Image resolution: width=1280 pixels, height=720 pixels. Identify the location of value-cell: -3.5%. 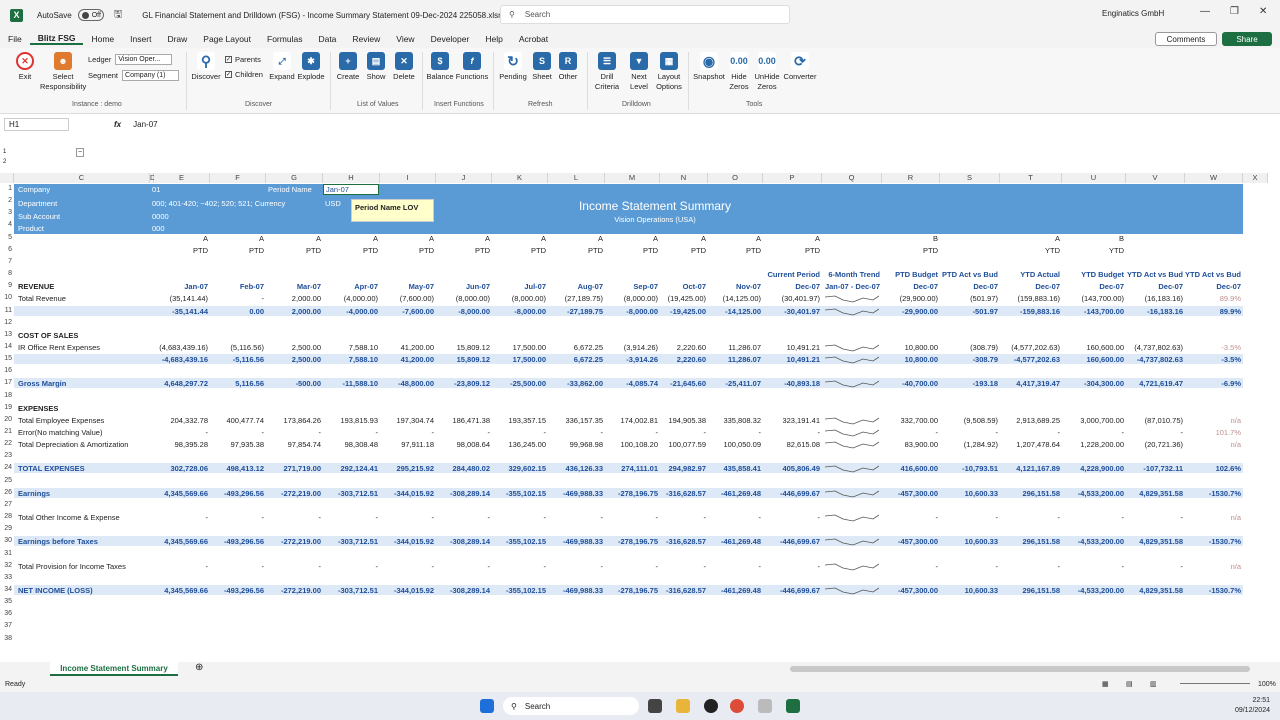
(1213, 347).